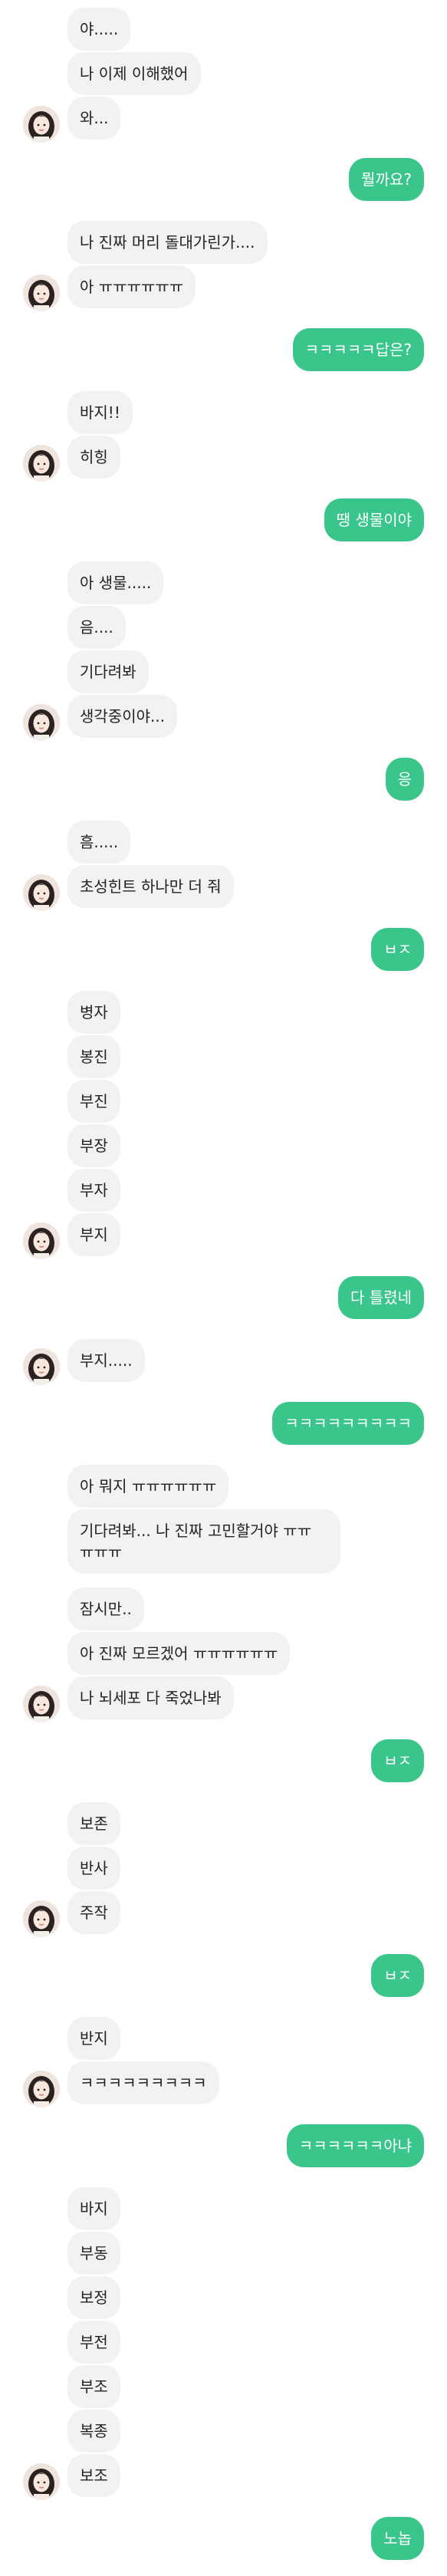 This screenshot has height=2576, width=447. I want to click on message-row: 병자, so click(223, 1012).